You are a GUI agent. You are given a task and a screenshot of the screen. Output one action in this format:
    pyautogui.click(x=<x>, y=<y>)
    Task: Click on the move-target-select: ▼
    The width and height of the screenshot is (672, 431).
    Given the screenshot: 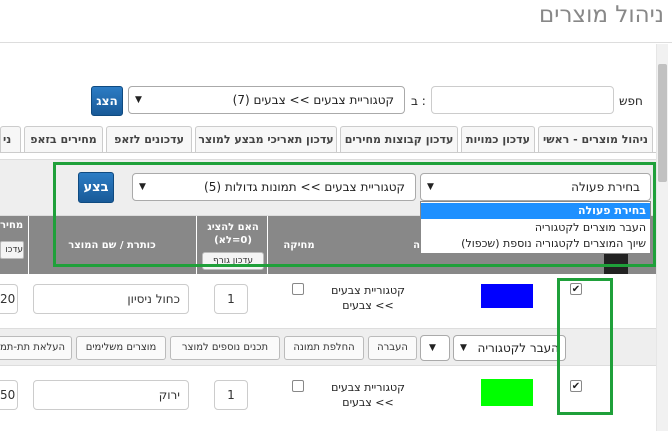 What is the action you would take?
    pyautogui.click(x=435, y=348)
    